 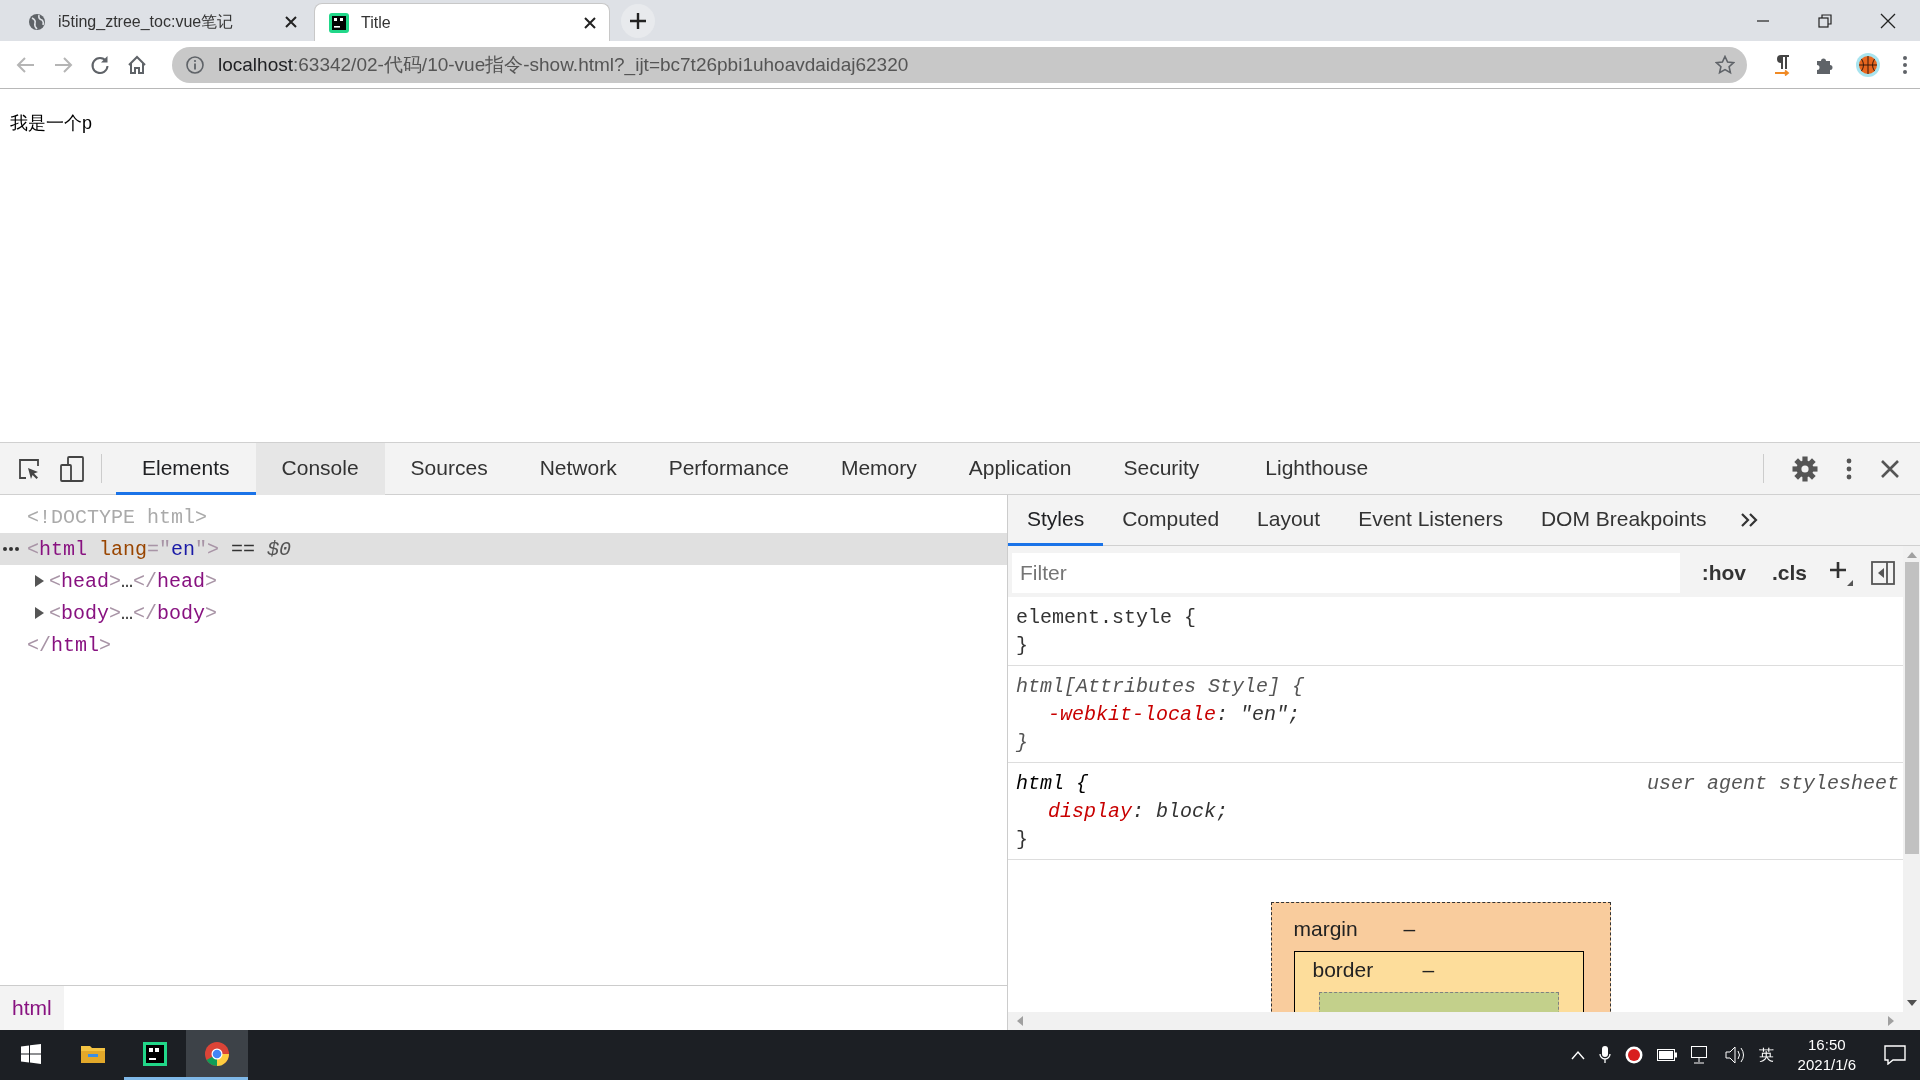 I want to click on settings-icon, so click(x=1805, y=468).